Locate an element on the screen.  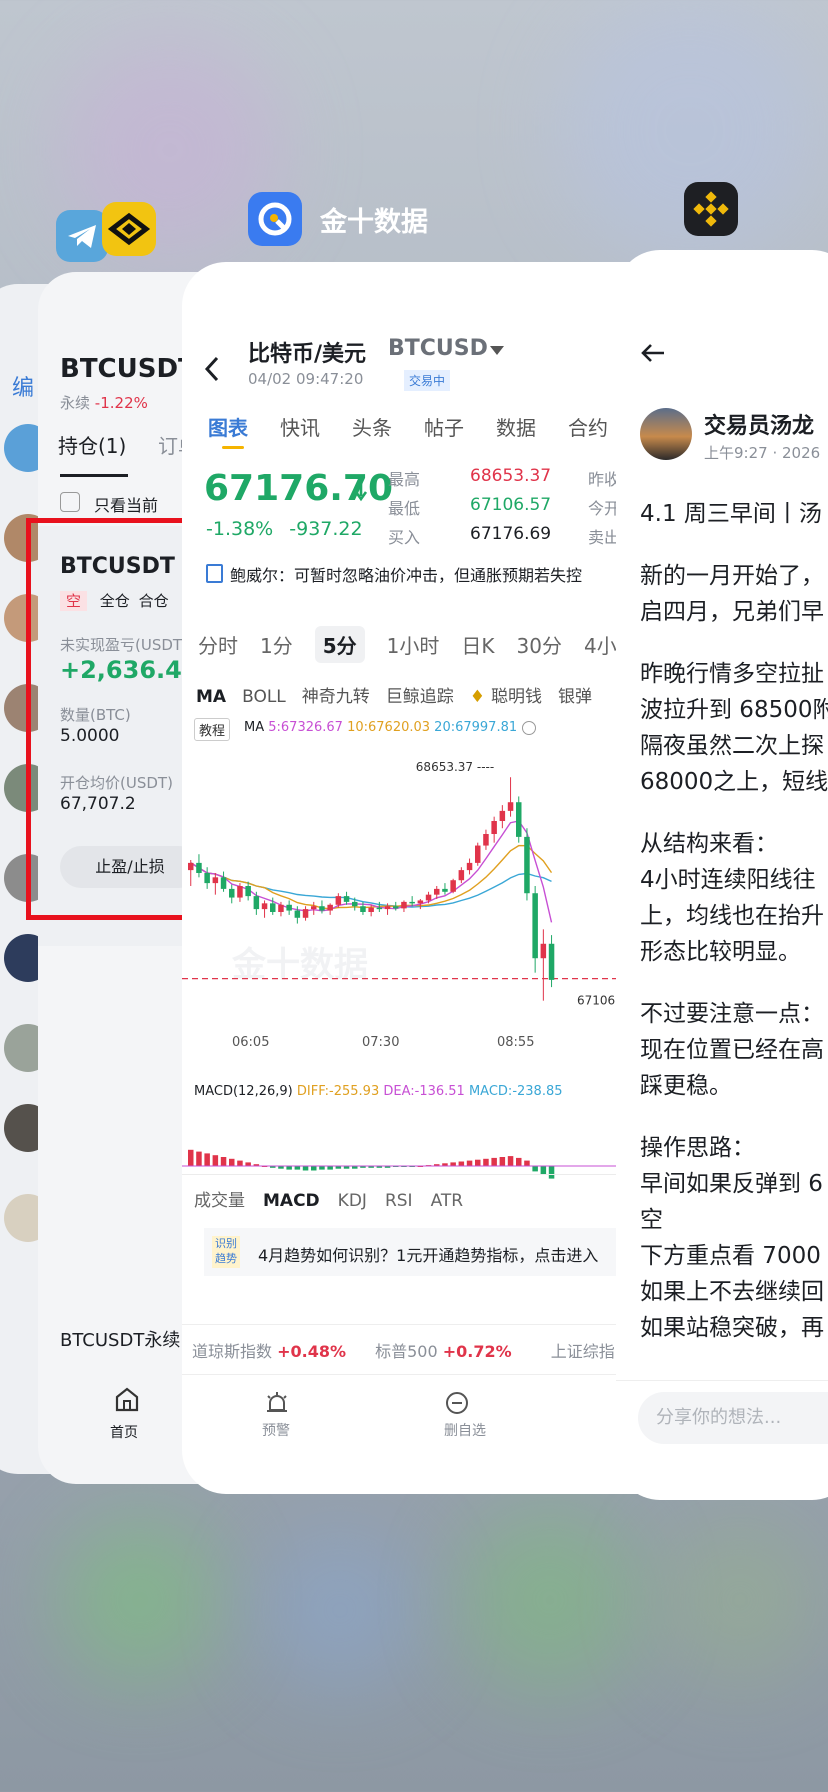
tf-intraday: 分时 is located at coordinates (218, 644).